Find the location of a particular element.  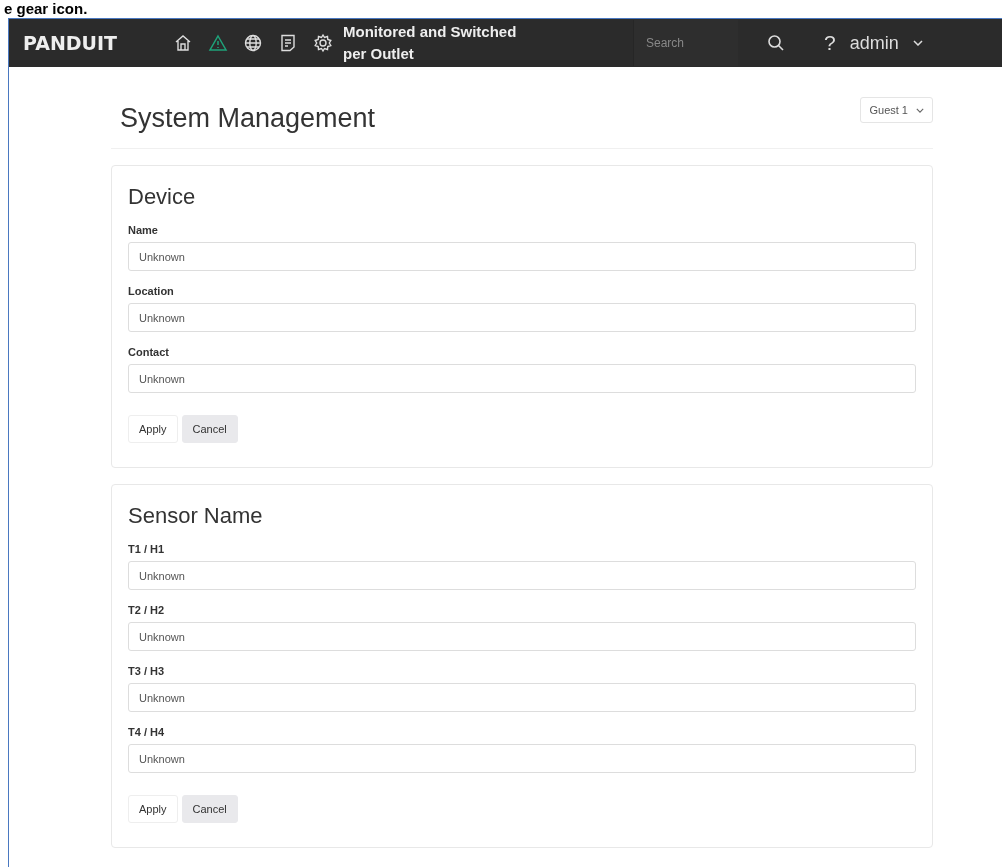

field-label: Name is located at coordinates (143, 230).